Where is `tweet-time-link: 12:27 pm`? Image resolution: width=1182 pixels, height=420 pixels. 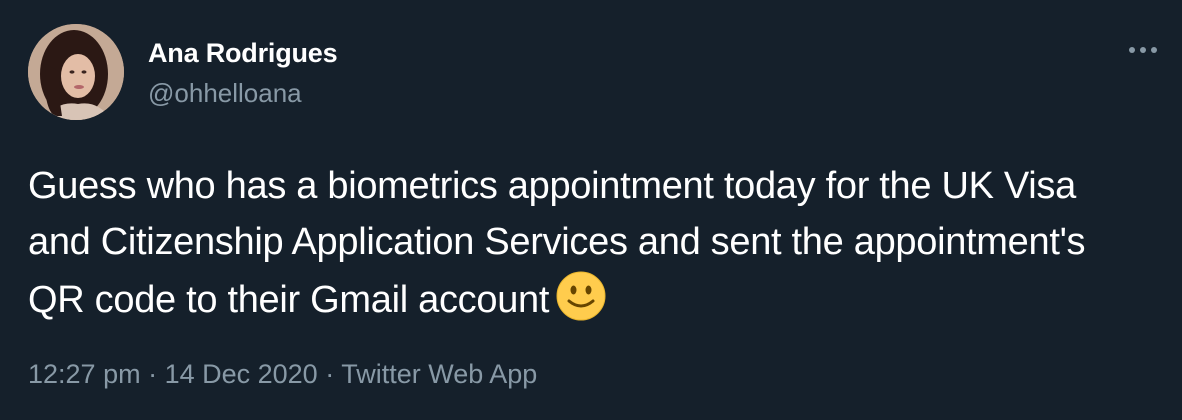 tweet-time-link: 12:27 pm is located at coordinates (84, 374).